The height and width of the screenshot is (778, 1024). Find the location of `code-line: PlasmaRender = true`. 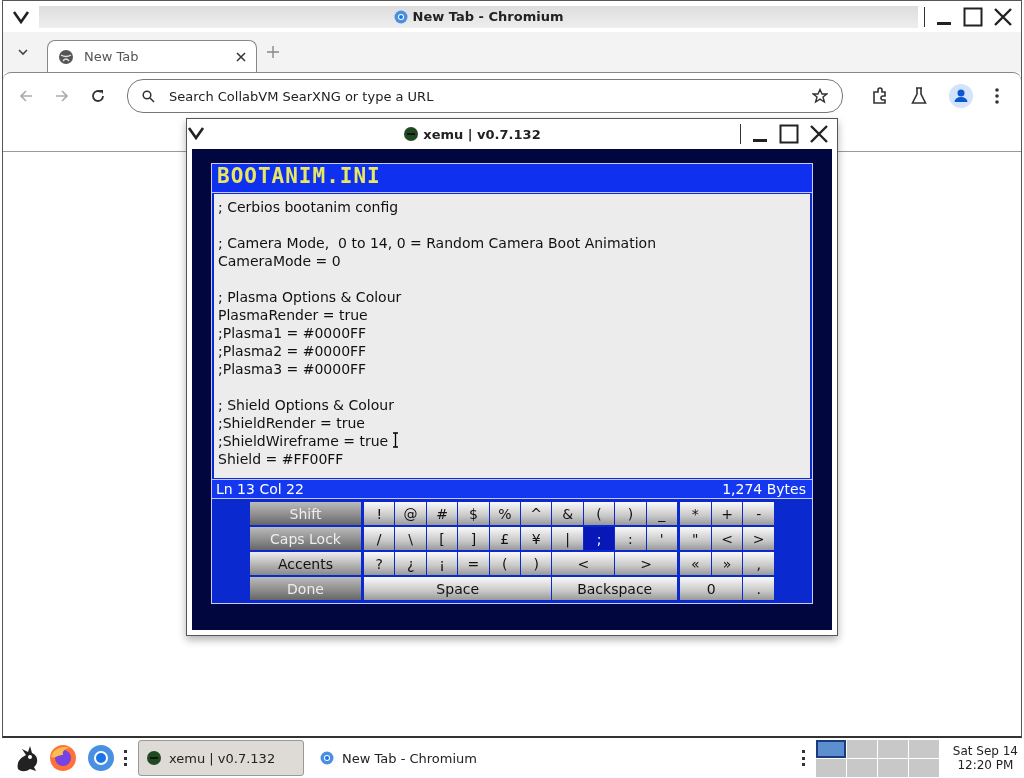

code-line: PlasmaRender = true is located at coordinates (293, 315).